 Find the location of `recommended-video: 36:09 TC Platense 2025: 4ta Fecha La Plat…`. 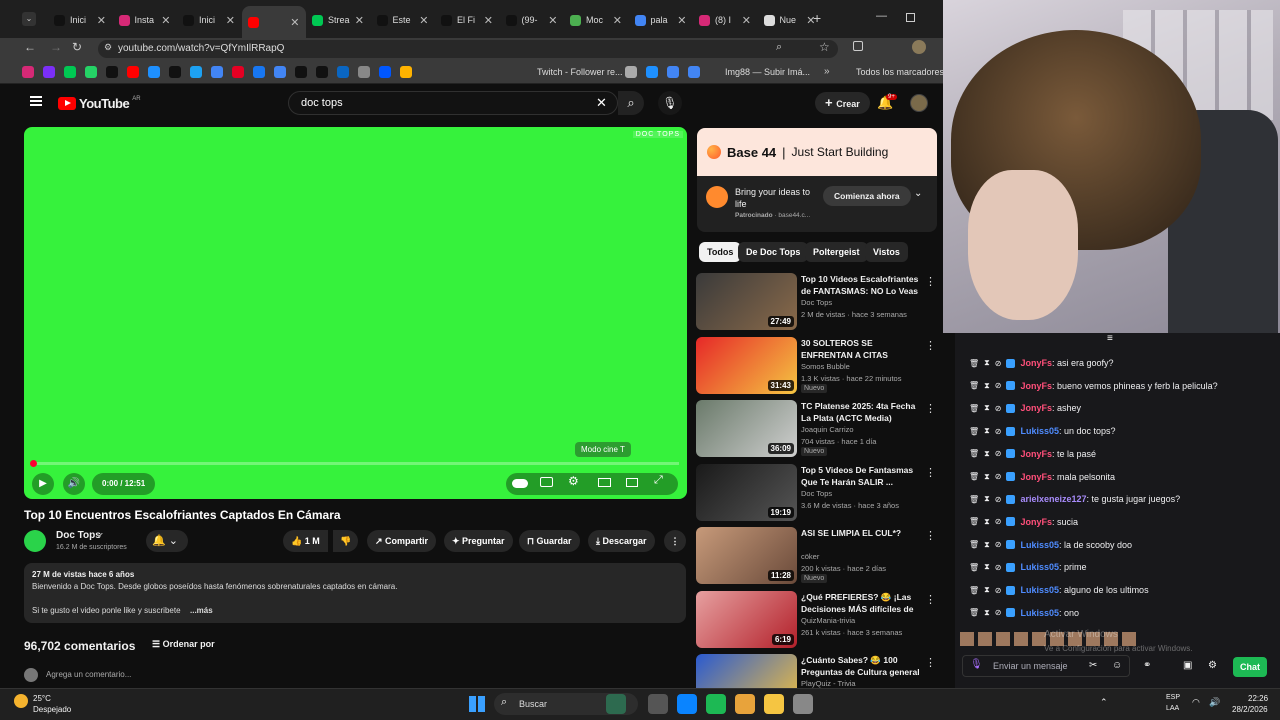

recommended-video: 36:09 TC Platense 2025: 4ta Fecha La Plat… is located at coordinates (816, 429).